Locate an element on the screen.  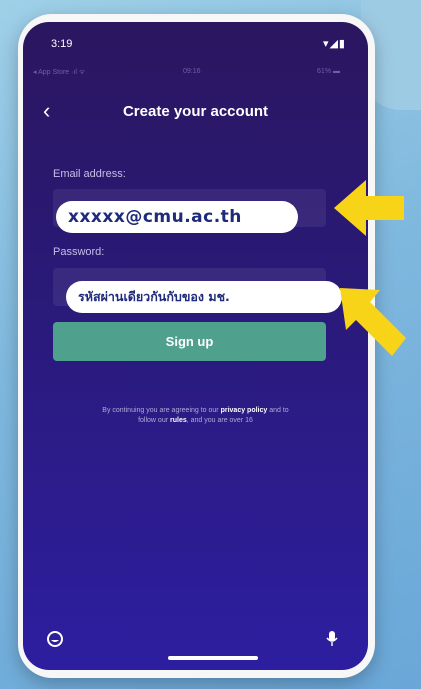
email-label: Email address: is located at coordinates (89, 174).